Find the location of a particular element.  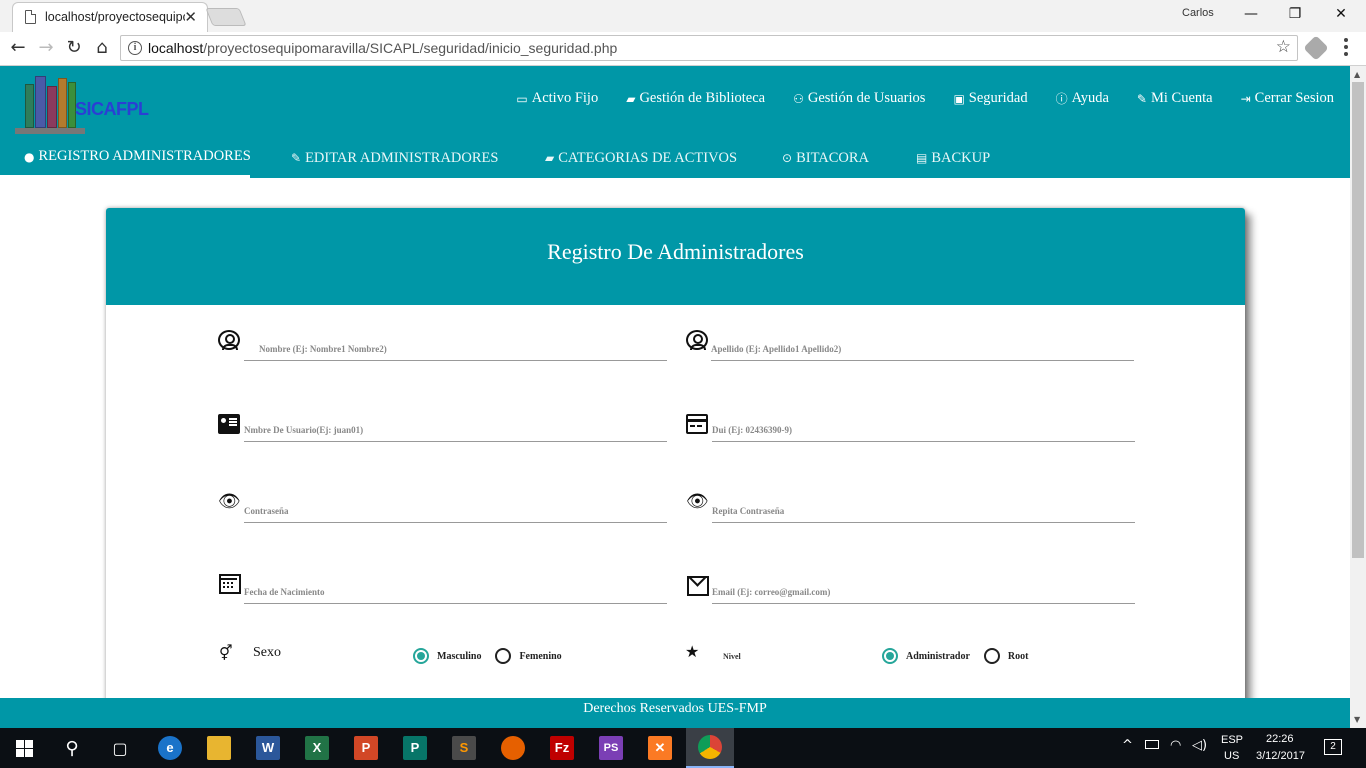

battery-icon is located at coordinates (1152, 744).